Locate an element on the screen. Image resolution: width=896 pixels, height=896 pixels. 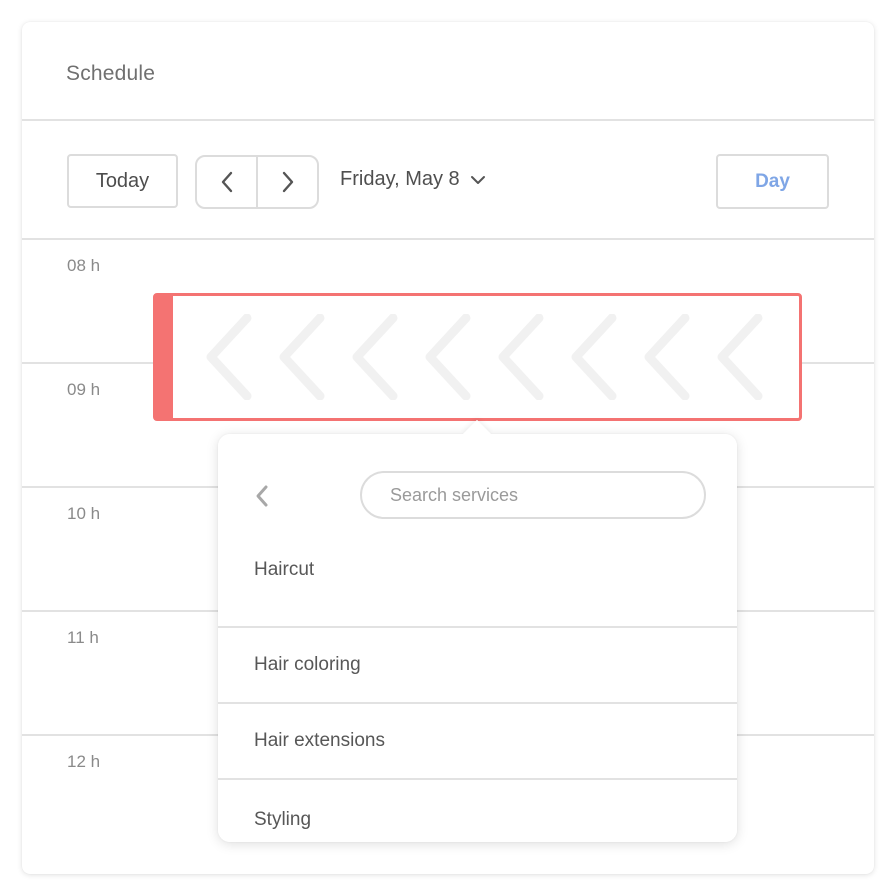
chevron-down-icon is located at coordinates (477, 179).